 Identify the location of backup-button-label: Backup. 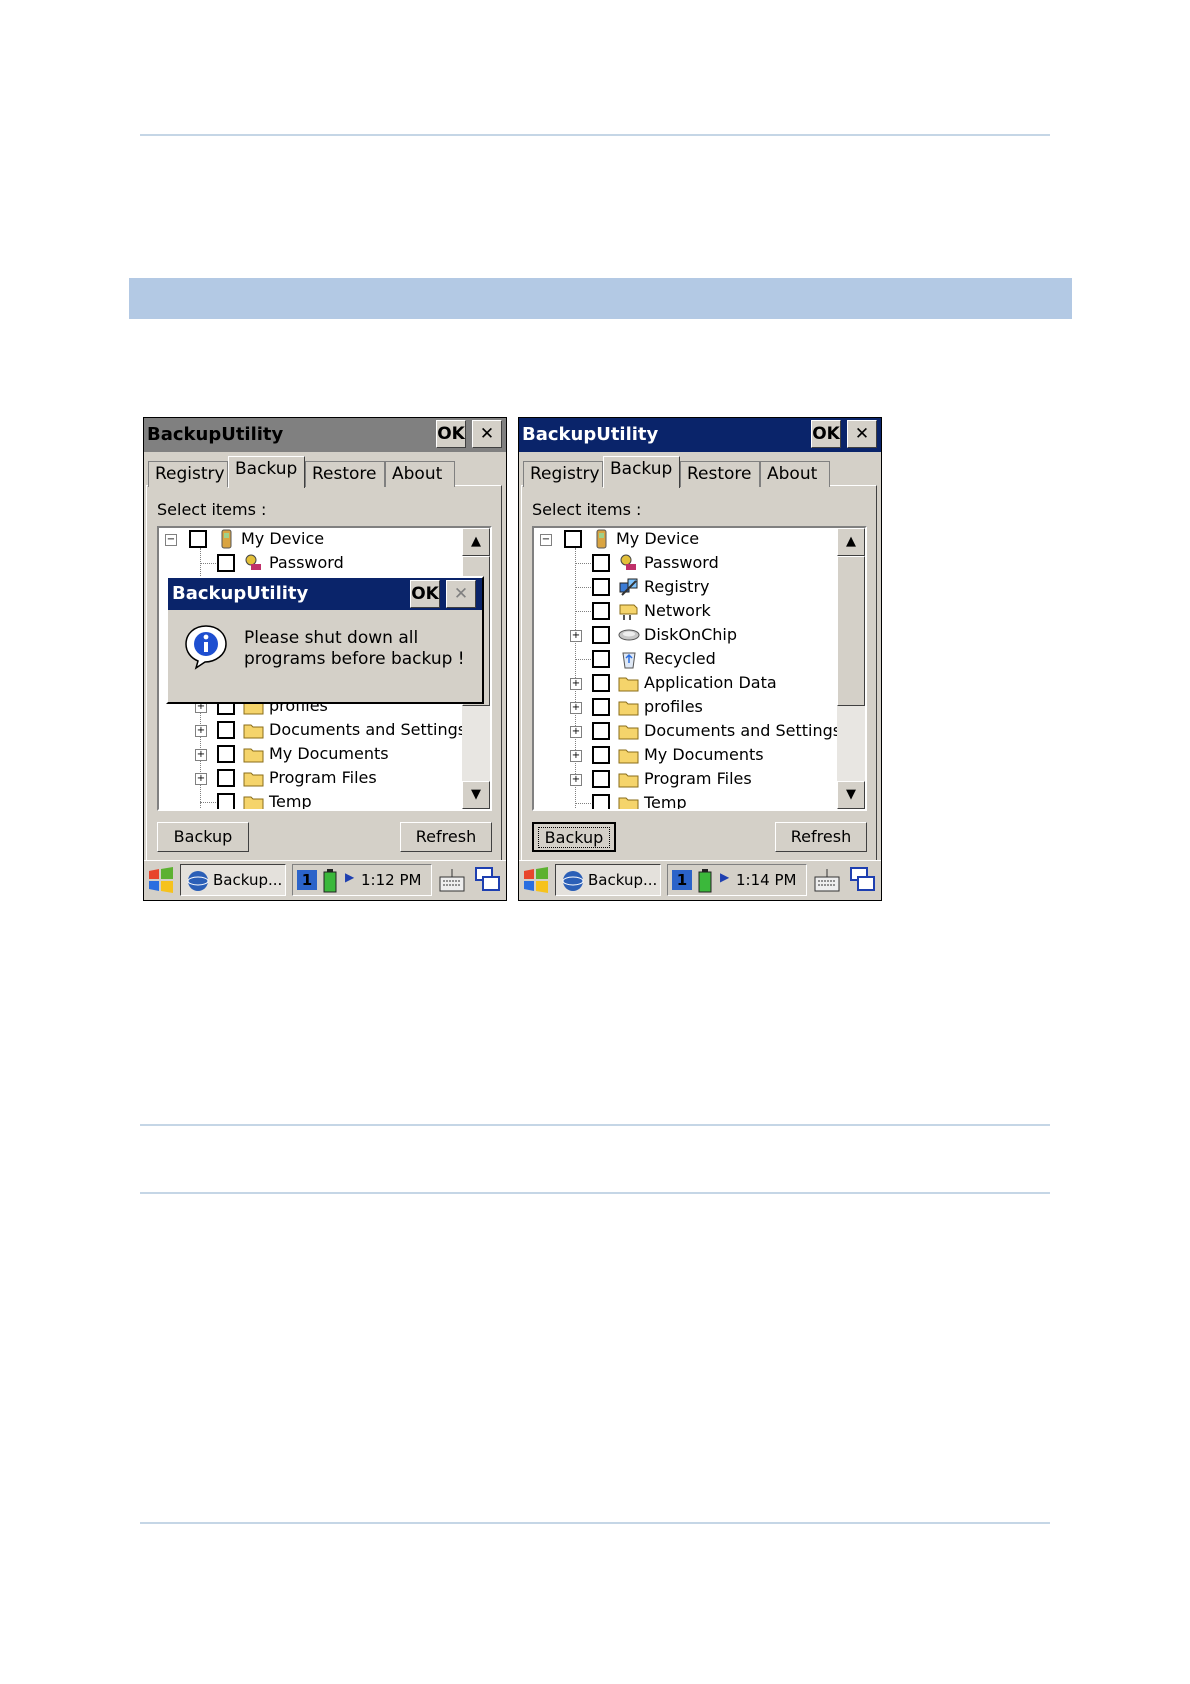
(574, 837).